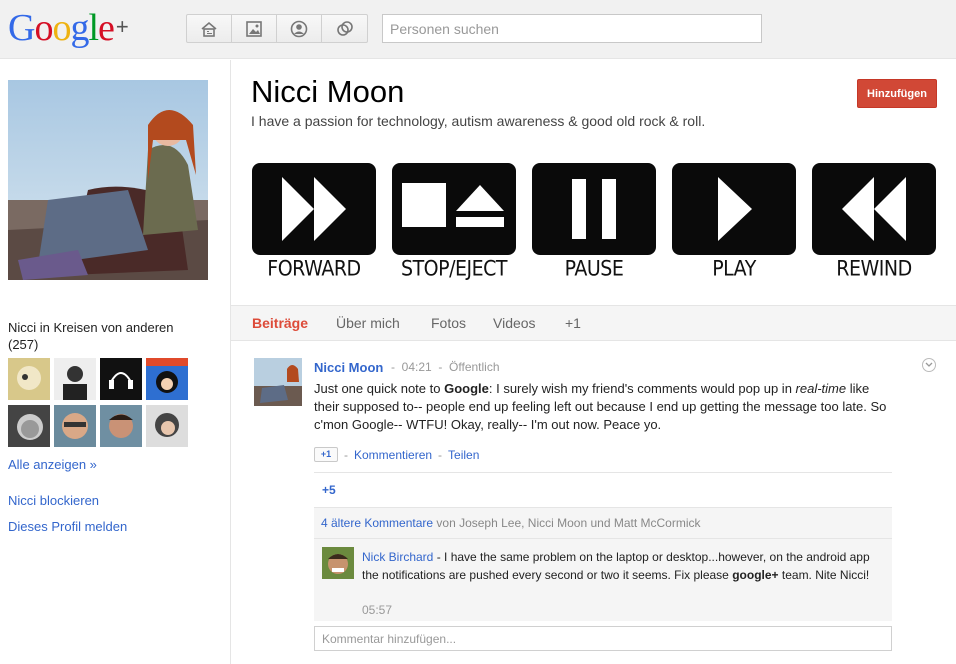 Image resolution: width=956 pixels, height=664 pixels. Describe the element at coordinates (79, 28) in the screenshot. I see `logo-letter: g` at that location.